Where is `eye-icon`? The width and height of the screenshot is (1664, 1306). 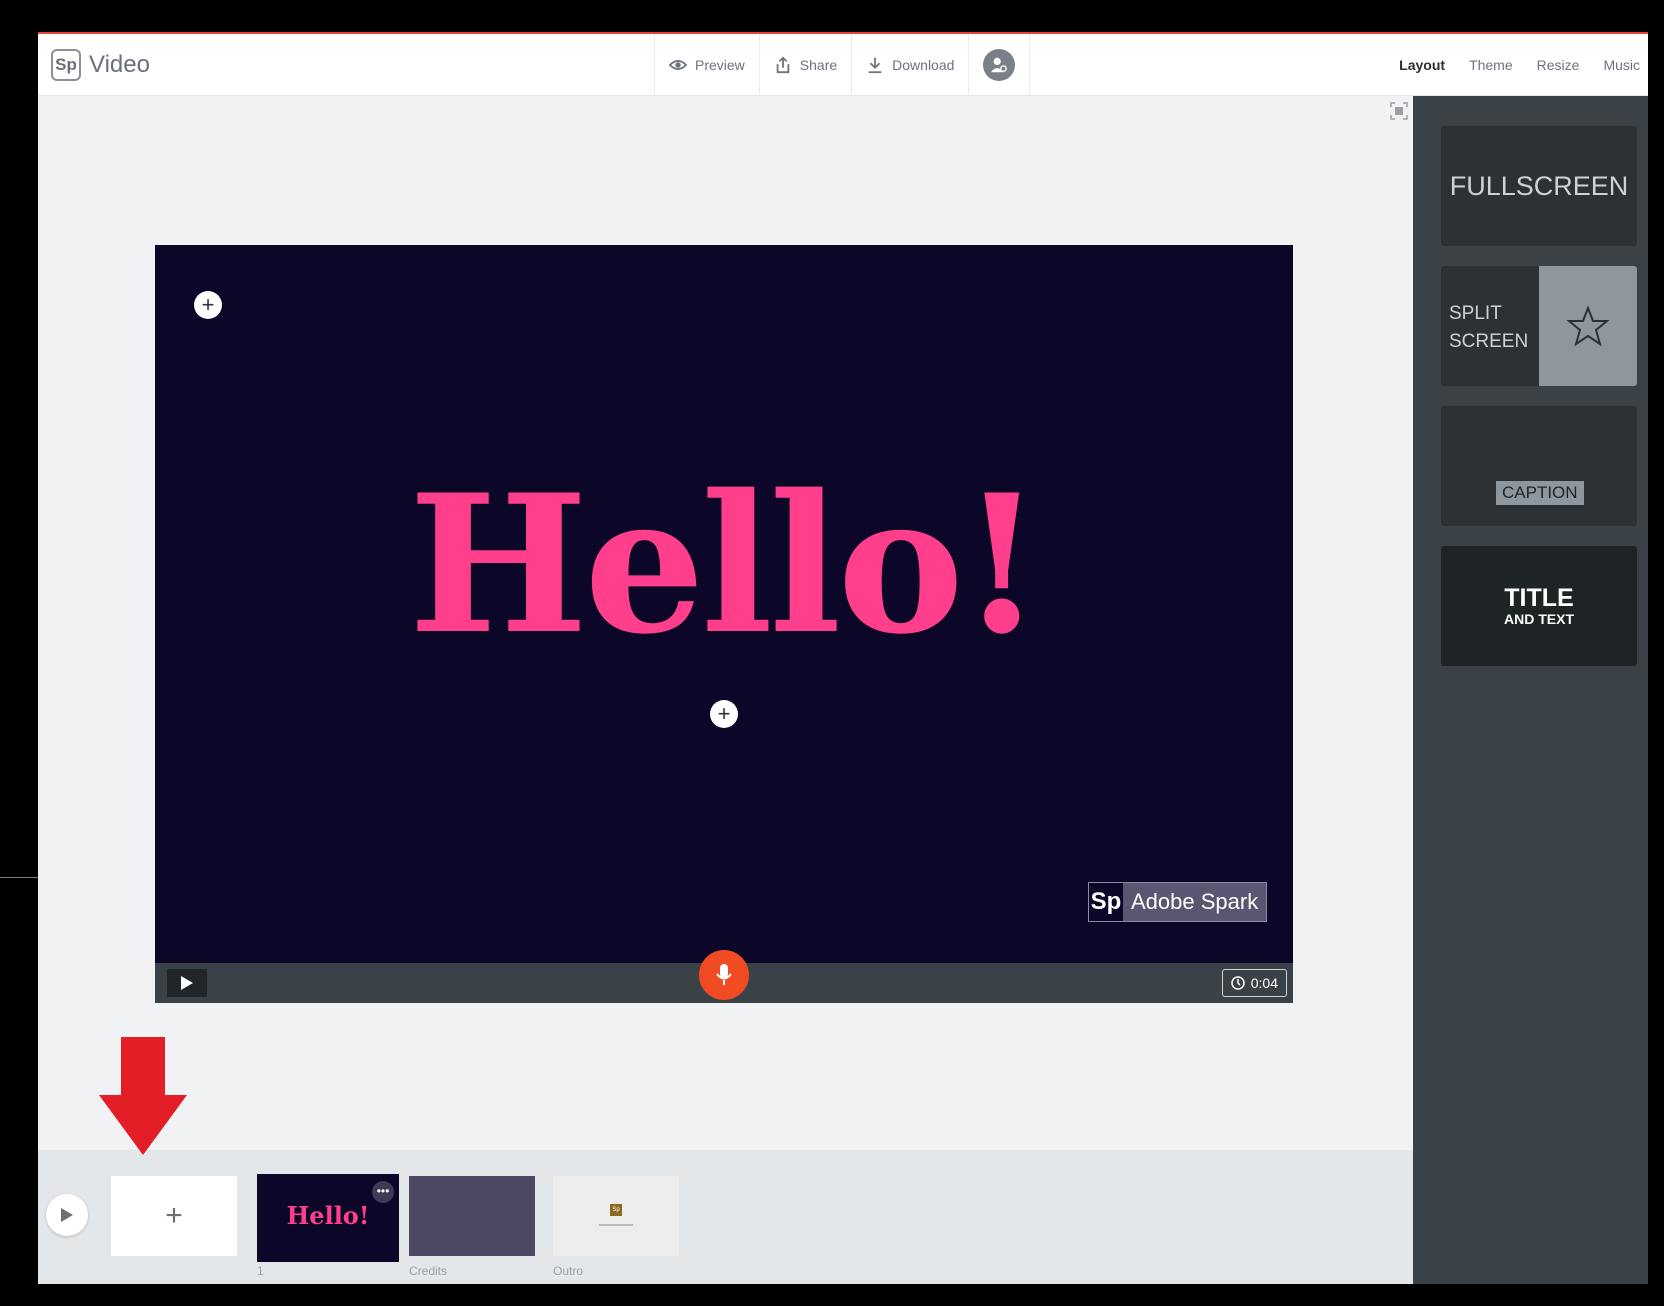 eye-icon is located at coordinates (678, 65).